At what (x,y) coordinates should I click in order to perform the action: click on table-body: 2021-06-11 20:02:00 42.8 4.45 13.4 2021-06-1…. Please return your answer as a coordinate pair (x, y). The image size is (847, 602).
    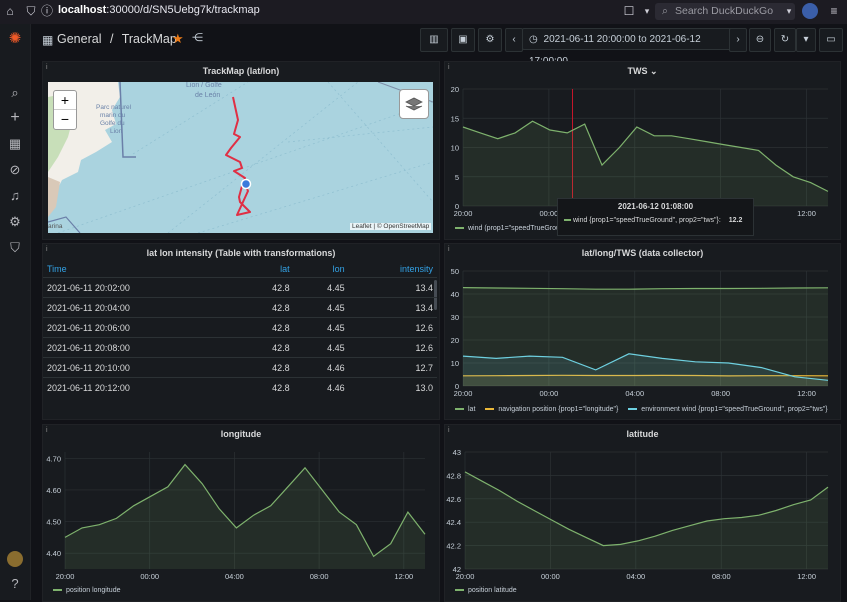
    Looking at the image, I should click on (240, 337).